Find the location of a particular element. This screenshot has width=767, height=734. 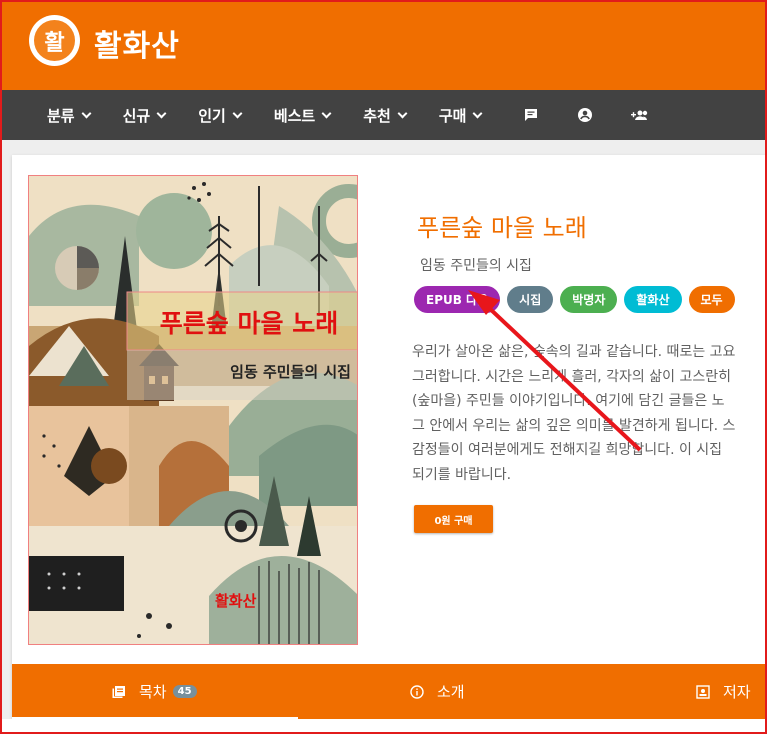

book-subtitle: 임동 주민들의 시집 is located at coordinates (476, 266).